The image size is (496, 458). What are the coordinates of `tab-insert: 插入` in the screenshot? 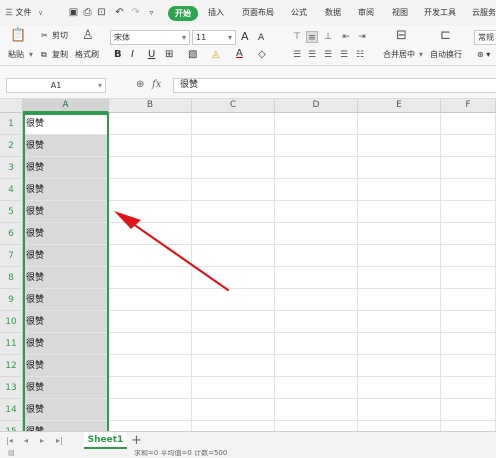 It's located at (216, 13).